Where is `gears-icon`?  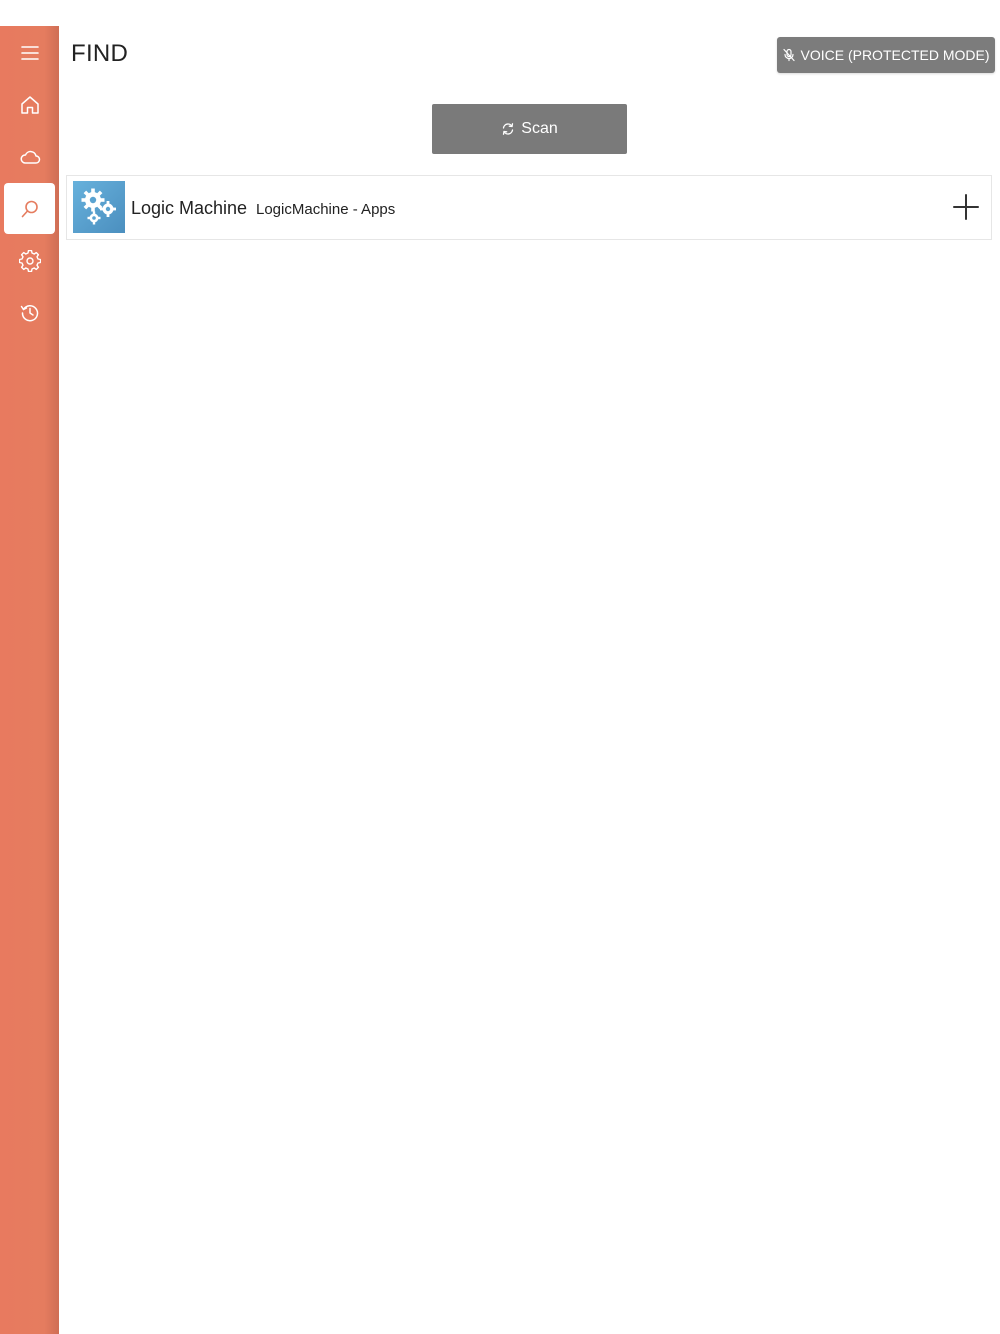
gears-icon is located at coordinates (98, 206).